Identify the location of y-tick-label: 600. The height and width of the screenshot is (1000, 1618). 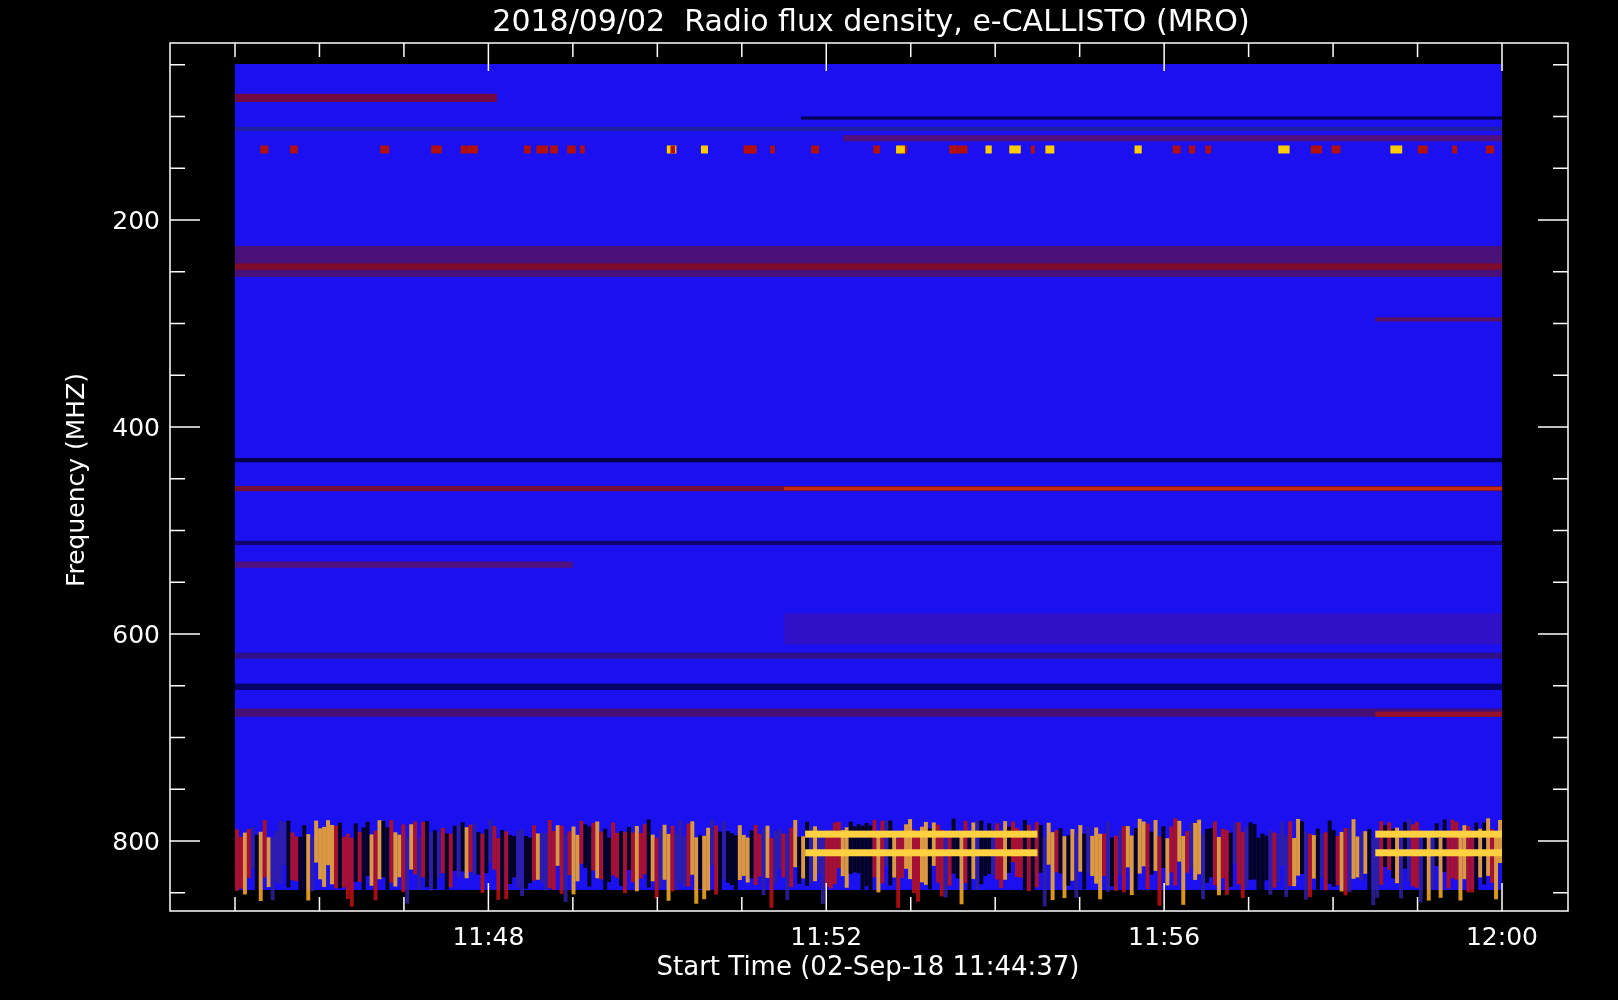
(136, 634).